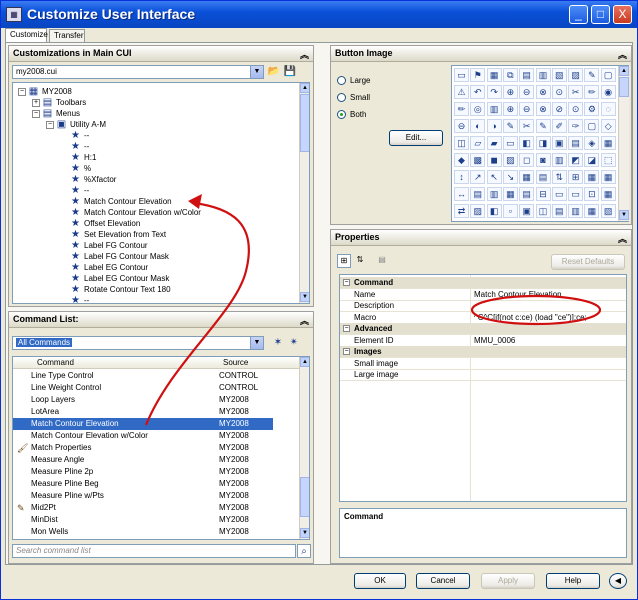 This screenshot has height=600, width=638. I want to click on ok-button: OK, so click(380, 581).